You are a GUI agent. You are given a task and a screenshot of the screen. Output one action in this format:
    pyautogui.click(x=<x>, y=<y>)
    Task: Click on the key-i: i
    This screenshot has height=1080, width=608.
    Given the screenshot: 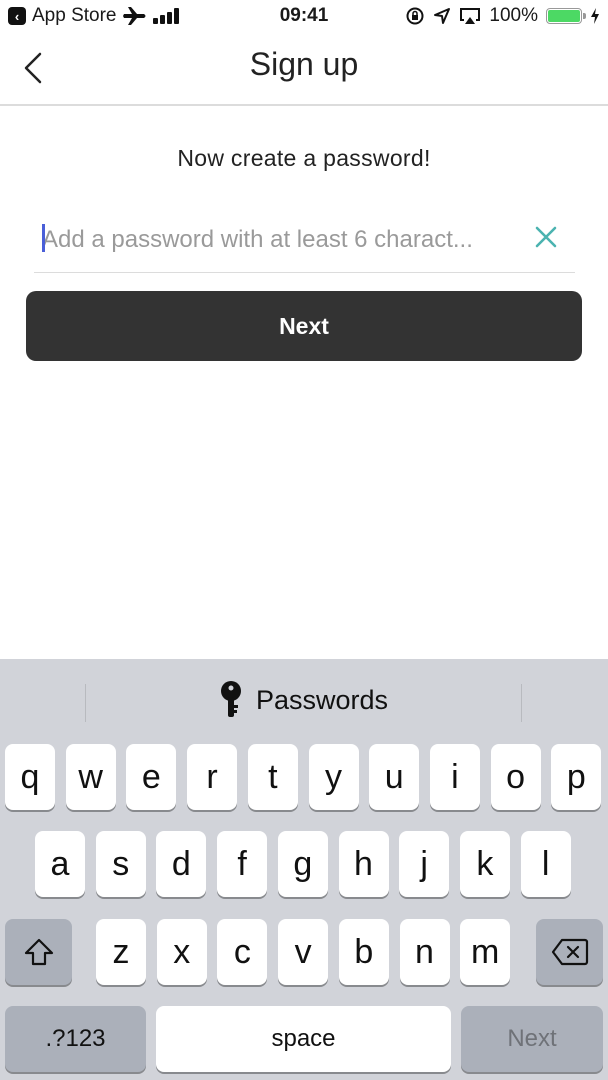 What is the action you would take?
    pyautogui.click(x=454, y=777)
    